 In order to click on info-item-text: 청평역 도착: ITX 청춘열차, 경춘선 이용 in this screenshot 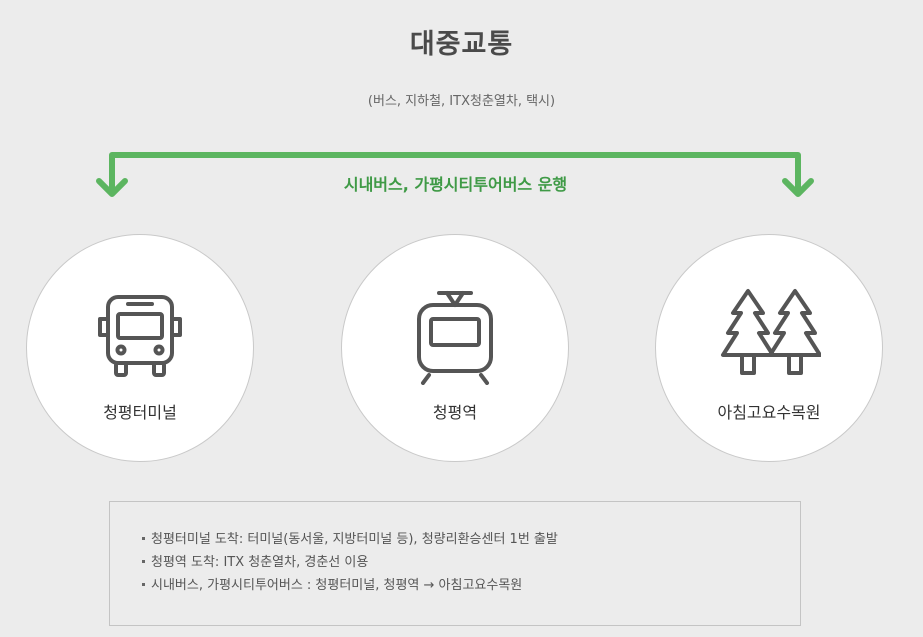, I will do `click(260, 562)`.